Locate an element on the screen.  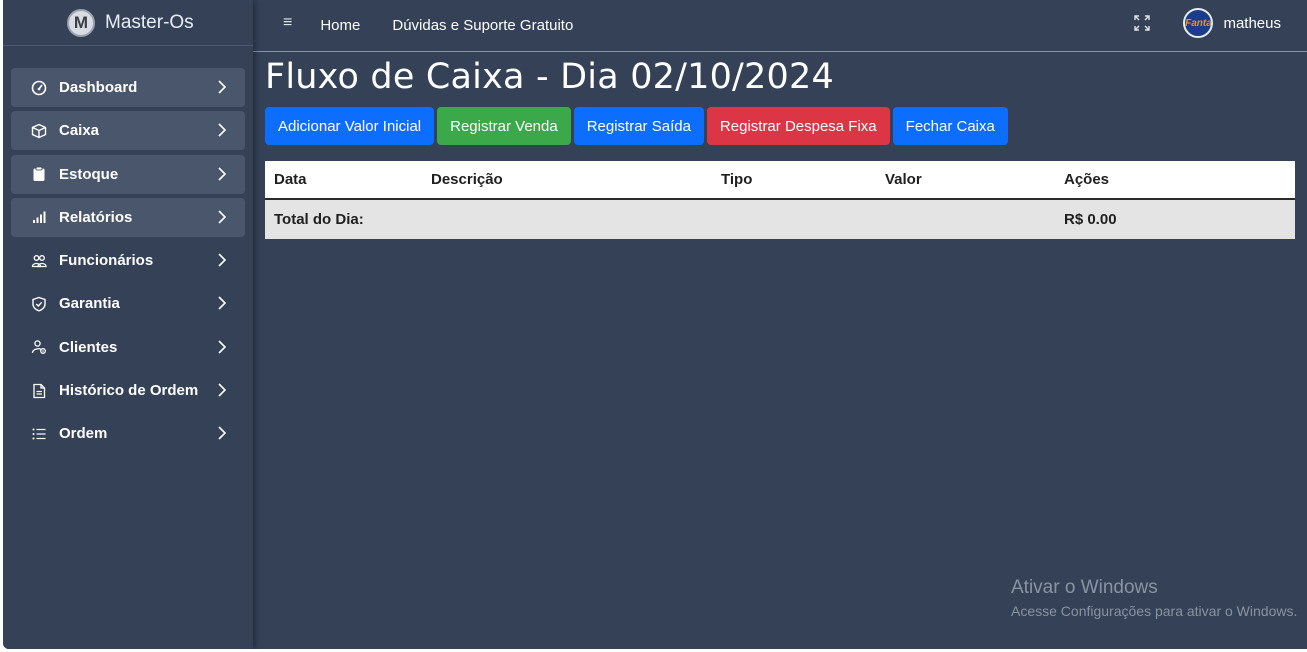
hamburger-menu-icon: ≡ is located at coordinates (287, 23).